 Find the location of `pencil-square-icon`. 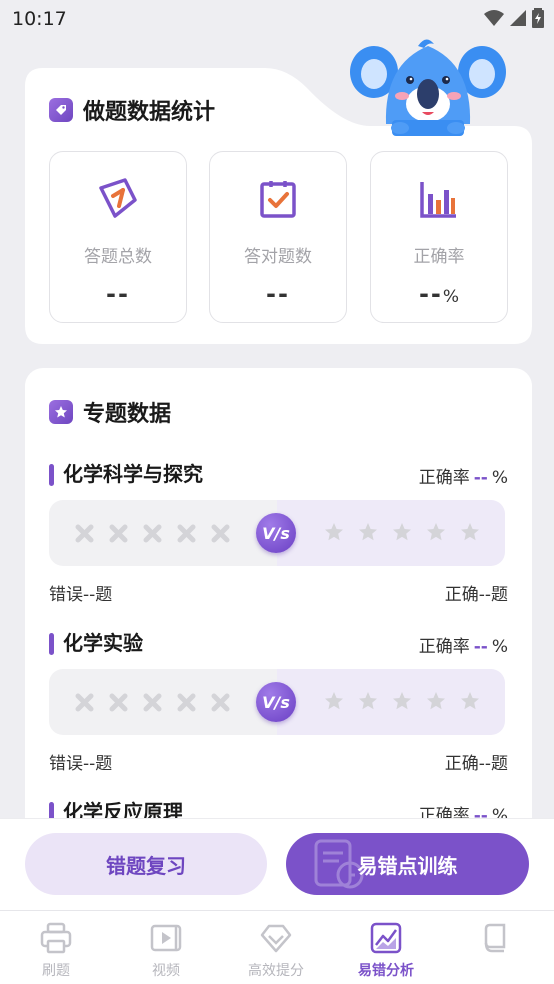

pencil-square-icon is located at coordinates (118, 198).